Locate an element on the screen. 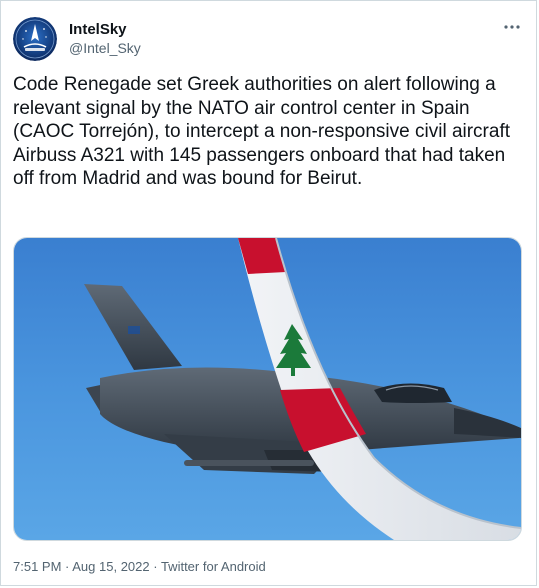  tweet-source: Twitter for Android is located at coordinates (213, 566).